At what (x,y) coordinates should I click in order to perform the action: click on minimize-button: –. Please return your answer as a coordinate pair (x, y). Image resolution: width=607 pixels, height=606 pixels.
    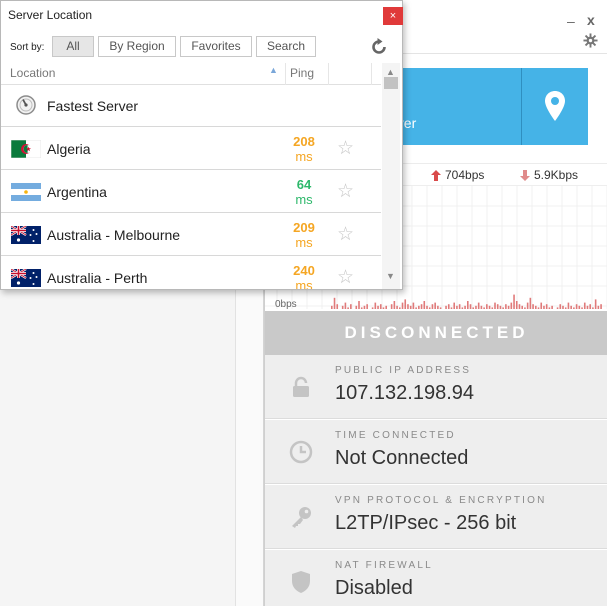
    Looking at the image, I should click on (571, 21).